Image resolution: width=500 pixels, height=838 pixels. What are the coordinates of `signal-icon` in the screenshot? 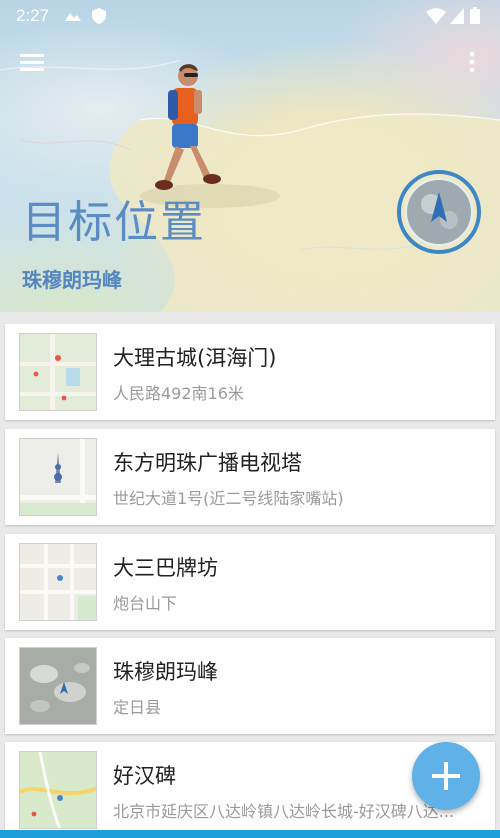 It's located at (457, 16).